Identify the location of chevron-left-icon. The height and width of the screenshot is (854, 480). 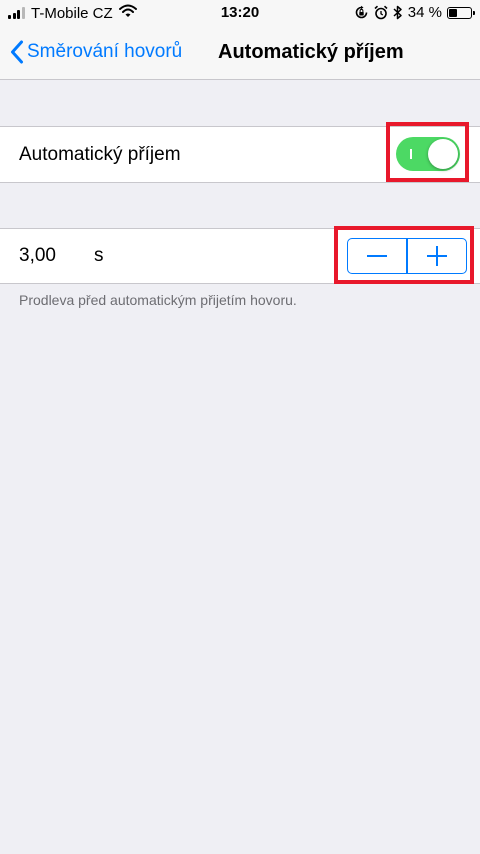
(17, 52).